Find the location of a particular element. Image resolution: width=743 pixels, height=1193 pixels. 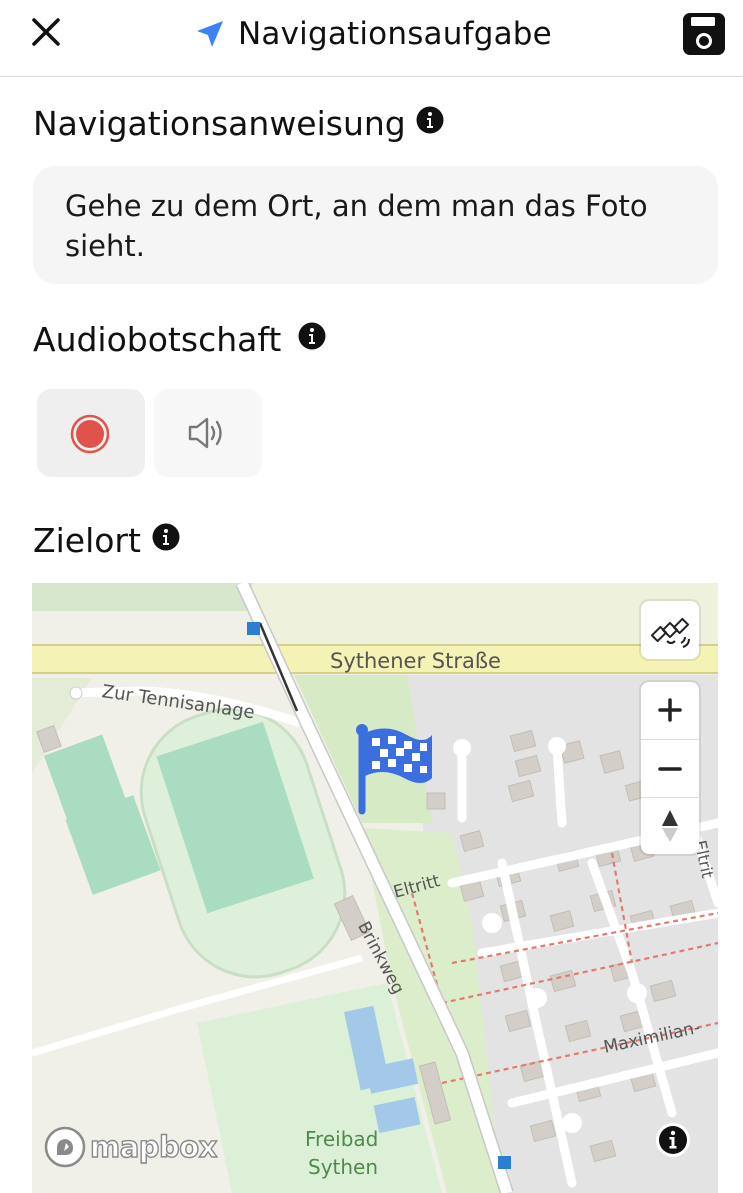

satellite-toggle-button is located at coordinates (670, 630).